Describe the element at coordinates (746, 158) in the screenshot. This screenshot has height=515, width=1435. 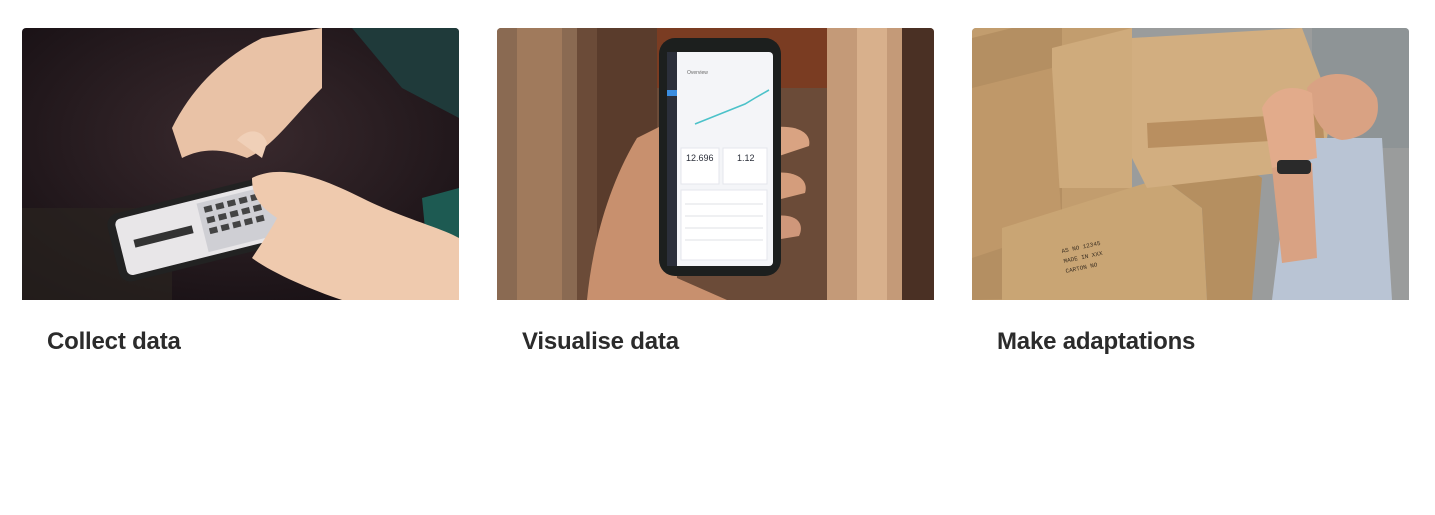
I see `dashboard-stat-2: 1.12` at that location.